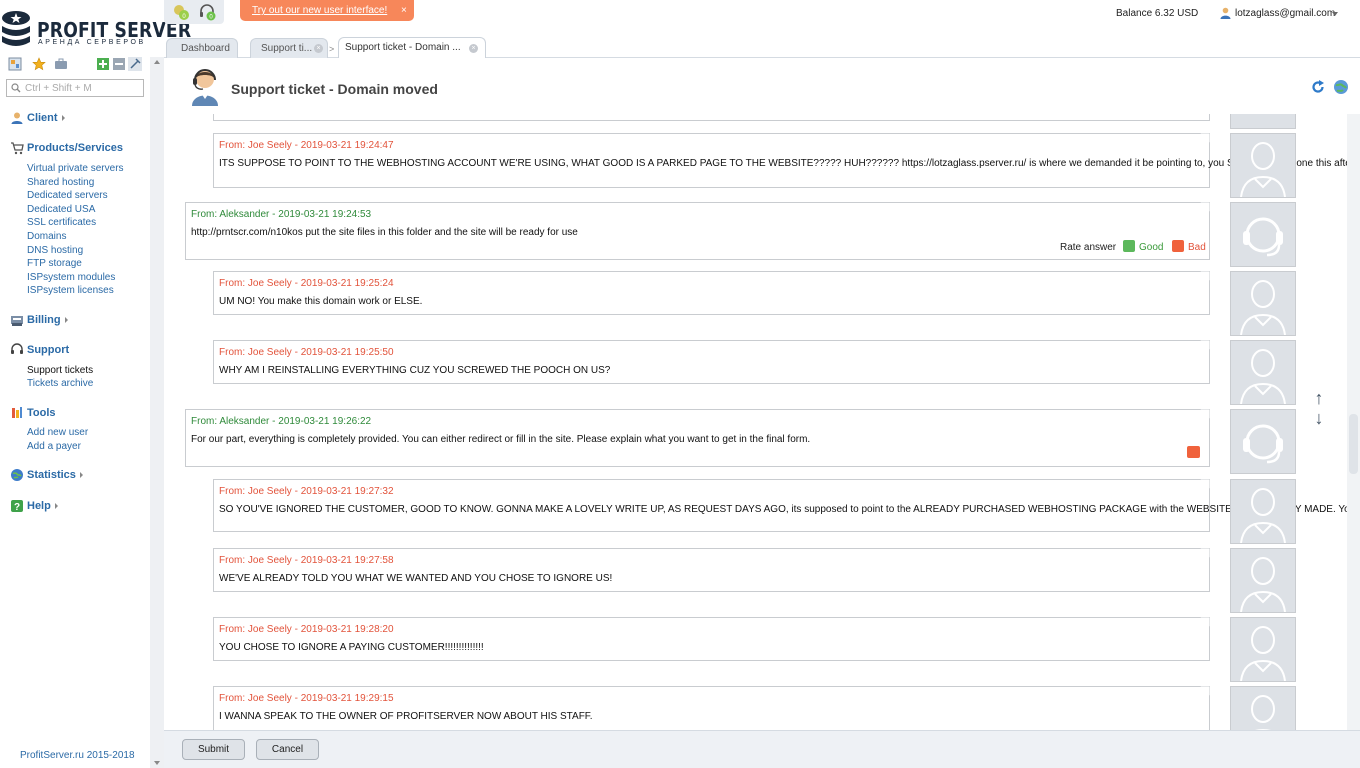 The width and height of the screenshot is (1360, 768). I want to click on nav-item-isp-modules: ISPsystem modules, so click(71, 277).